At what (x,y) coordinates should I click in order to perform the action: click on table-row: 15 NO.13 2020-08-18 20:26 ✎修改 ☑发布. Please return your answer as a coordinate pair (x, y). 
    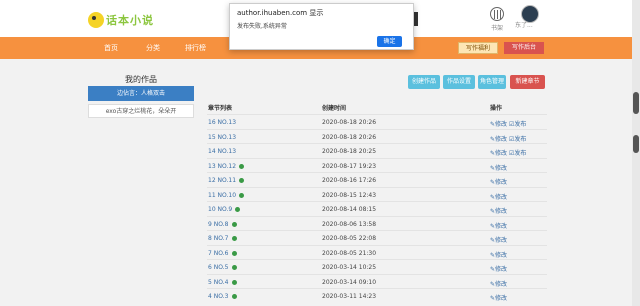
    Looking at the image, I should click on (377, 136).